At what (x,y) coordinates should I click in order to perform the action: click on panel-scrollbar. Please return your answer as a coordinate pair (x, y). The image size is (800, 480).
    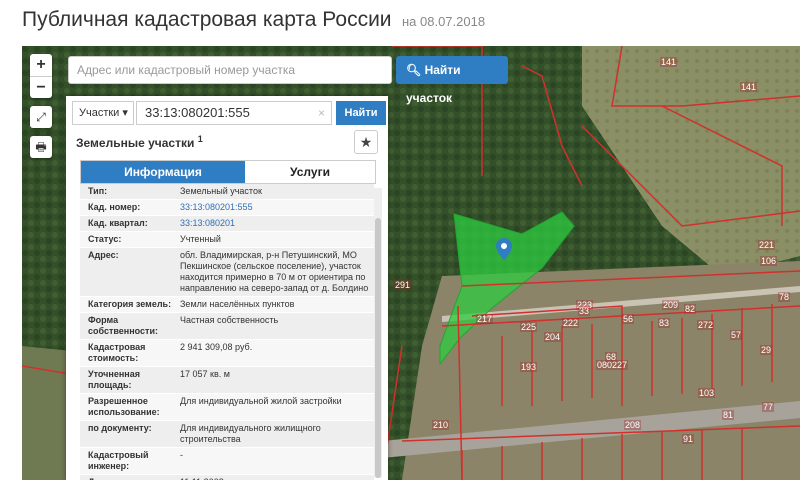
    Looking at the image, I should click on (378, 333).